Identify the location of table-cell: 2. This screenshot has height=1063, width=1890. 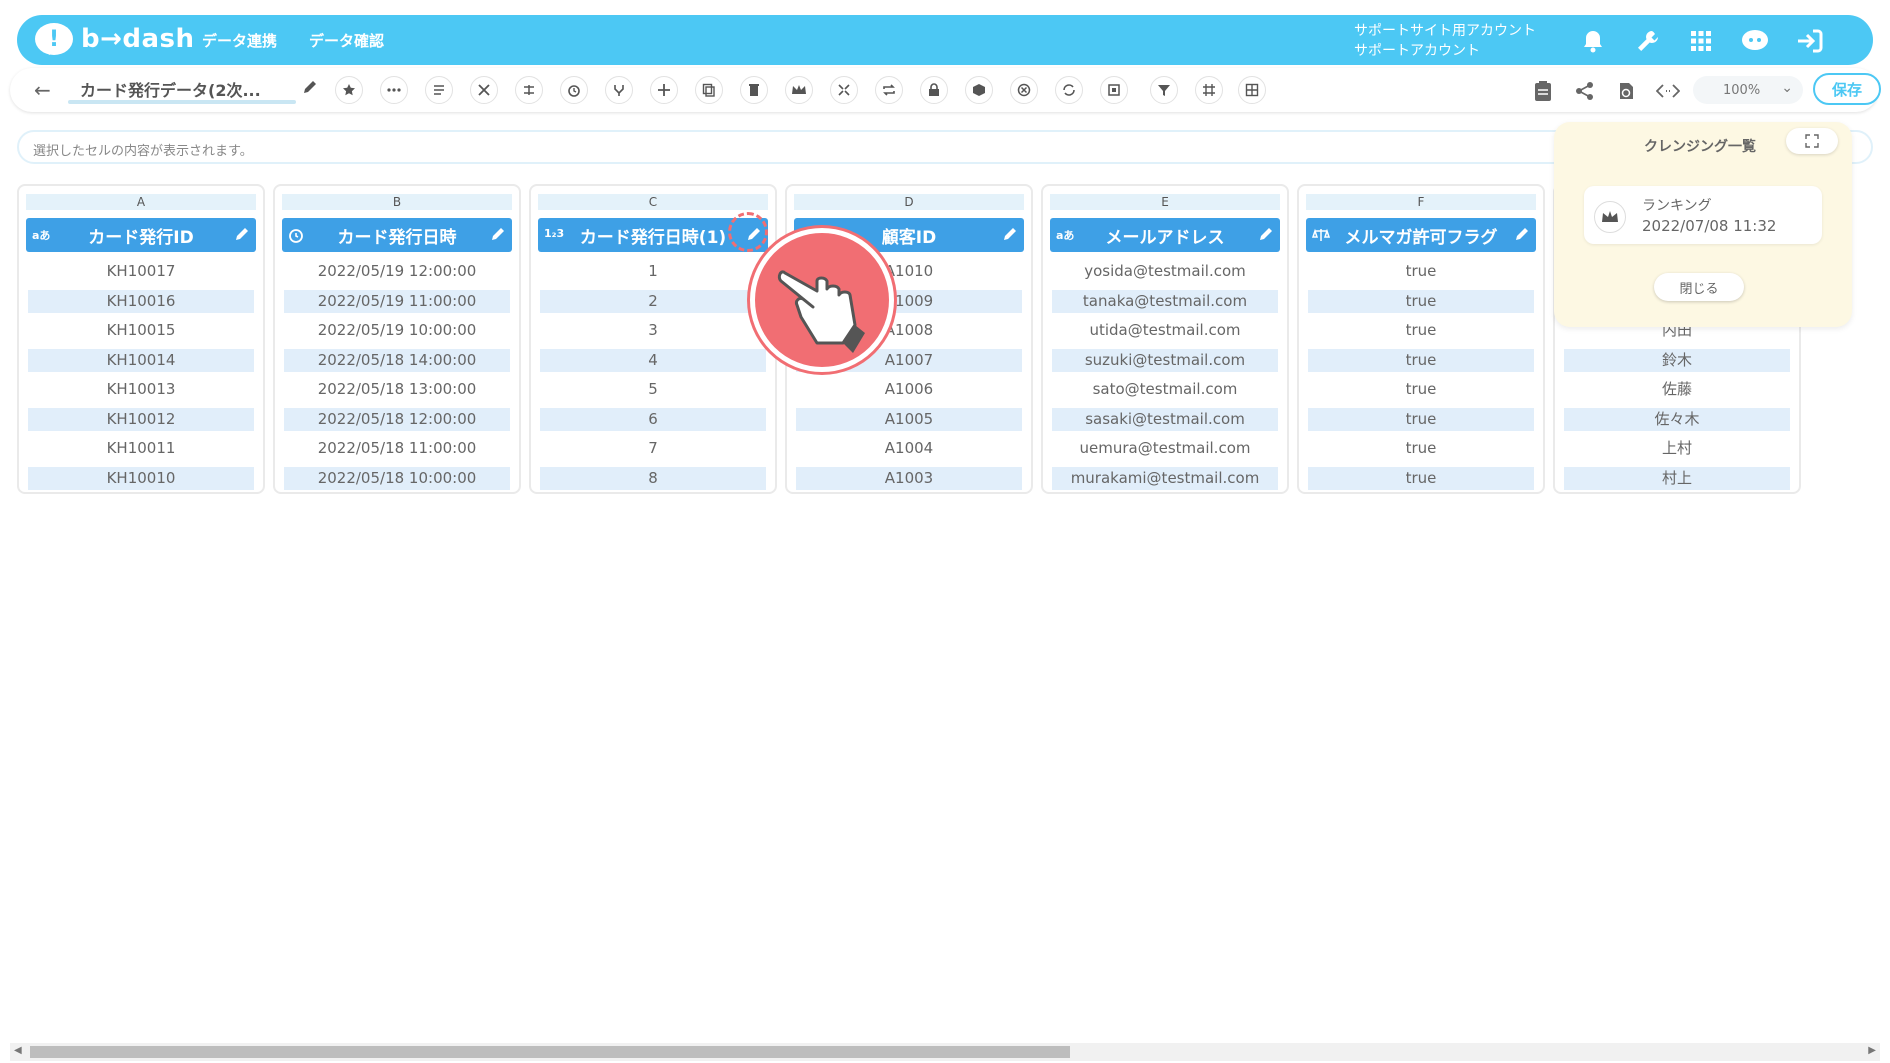
(653, 301).